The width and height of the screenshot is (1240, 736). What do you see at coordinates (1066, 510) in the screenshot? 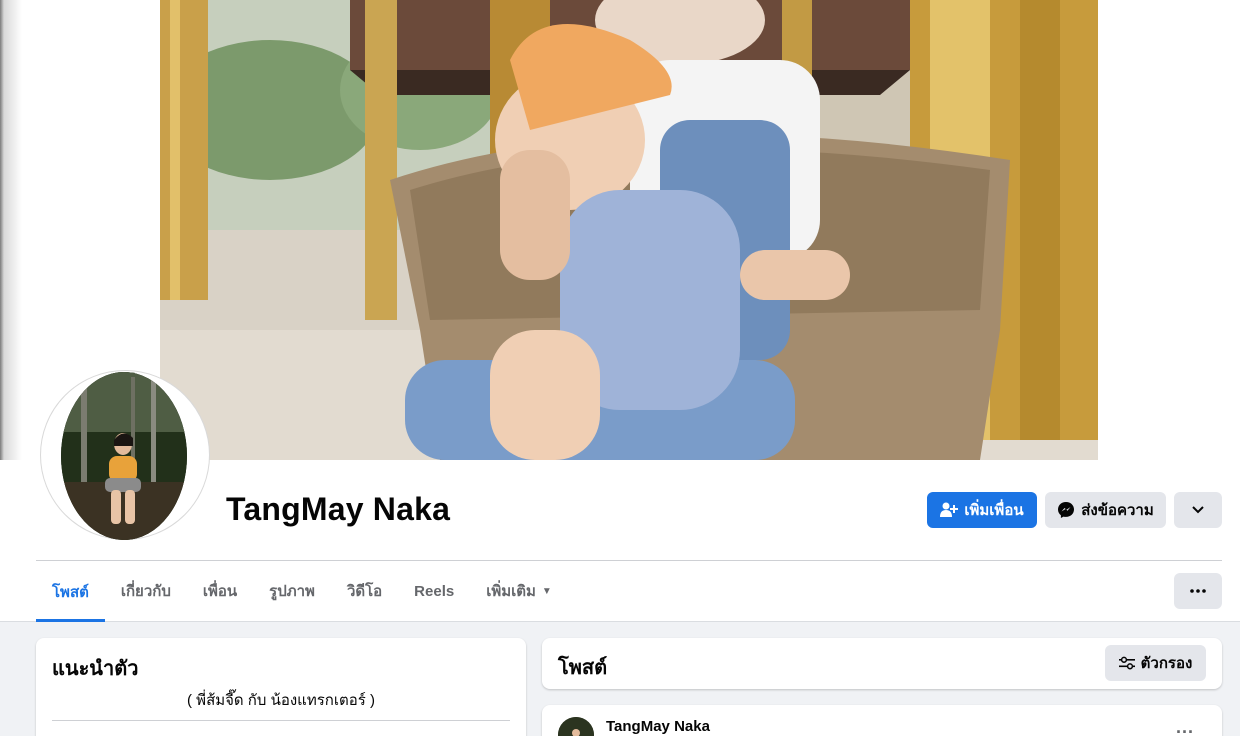
I see `messenger-icon` at bounding box center [1066, 510].